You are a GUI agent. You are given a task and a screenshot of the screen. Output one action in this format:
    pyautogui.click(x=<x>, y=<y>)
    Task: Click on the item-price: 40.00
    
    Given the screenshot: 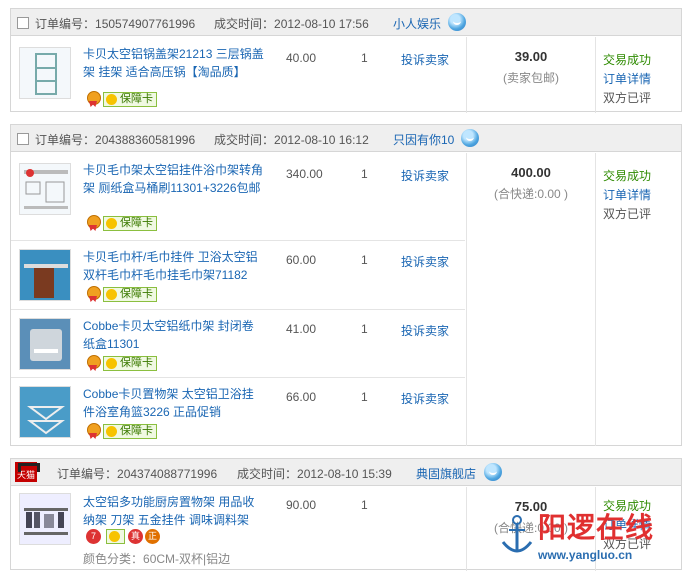 What is the action you would take?
    pyautogui.click(x=301, y=58)
    